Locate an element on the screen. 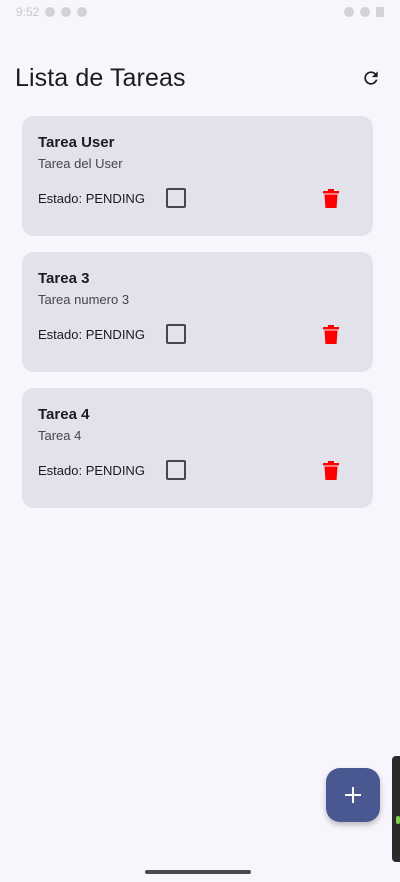 The height and width of the screenshot is (882, 400). add-task-button is located at coordinates (353, 795).